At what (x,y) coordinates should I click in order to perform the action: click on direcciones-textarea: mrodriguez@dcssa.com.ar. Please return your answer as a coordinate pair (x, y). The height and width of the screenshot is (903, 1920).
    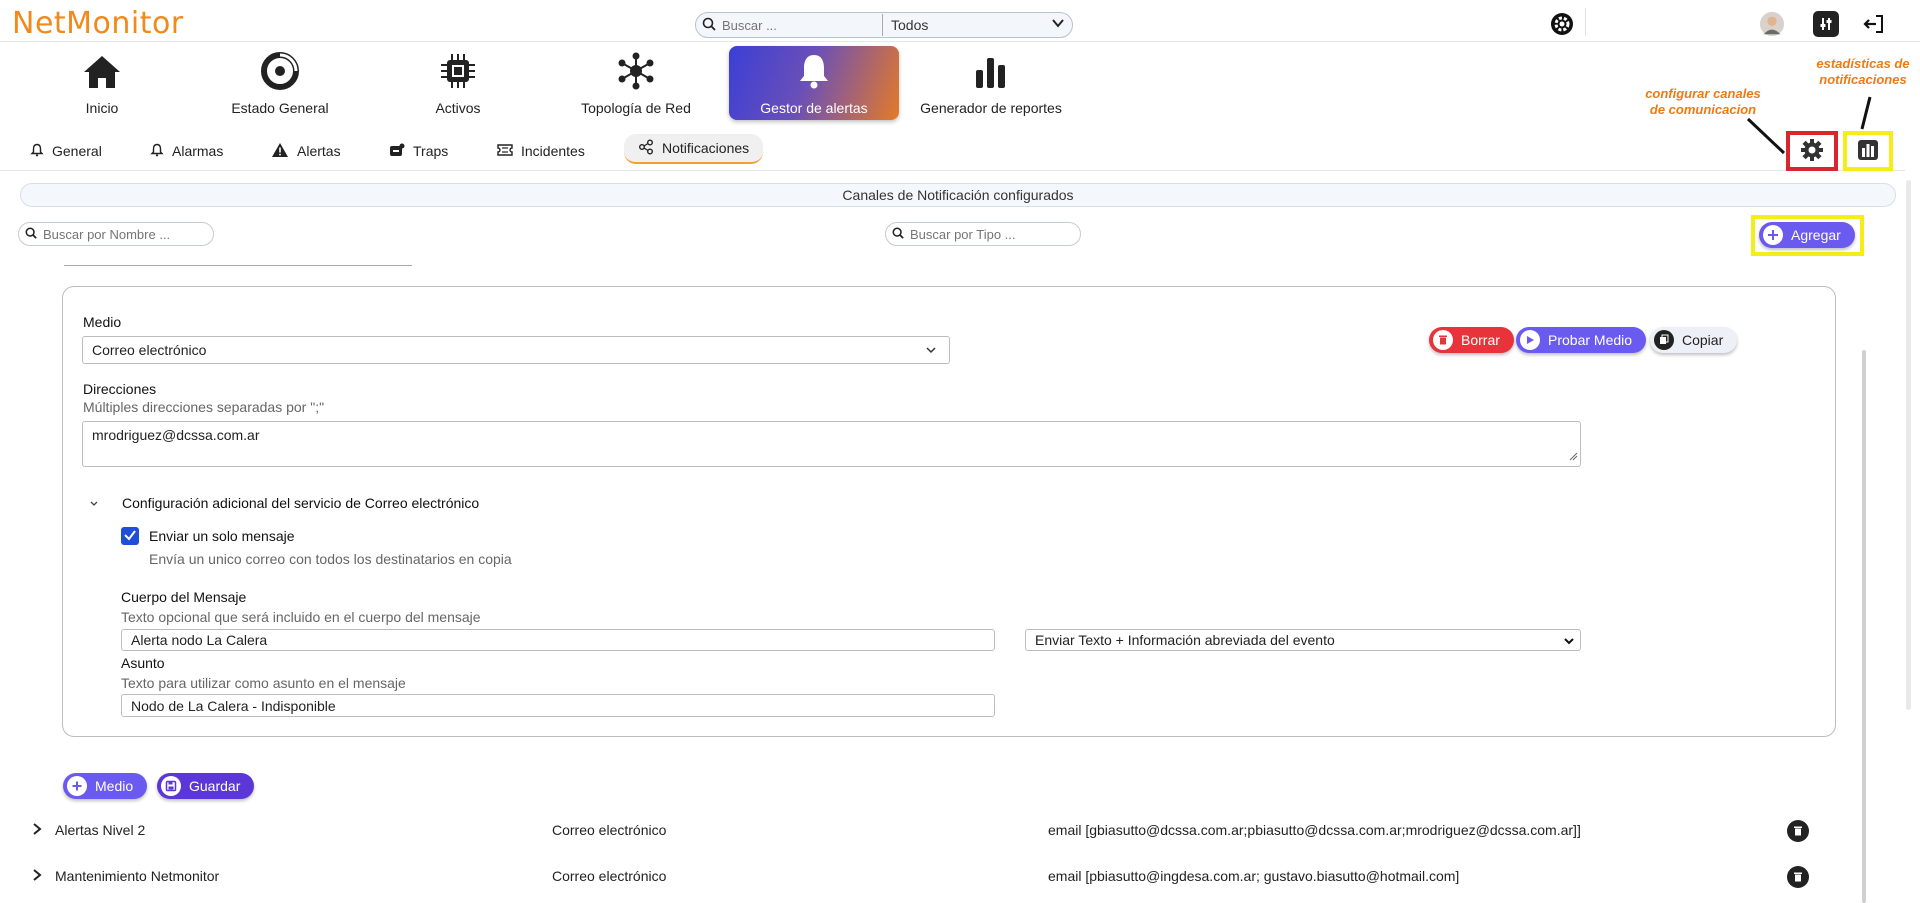
    Looking at the image, I should click on (831, 444).